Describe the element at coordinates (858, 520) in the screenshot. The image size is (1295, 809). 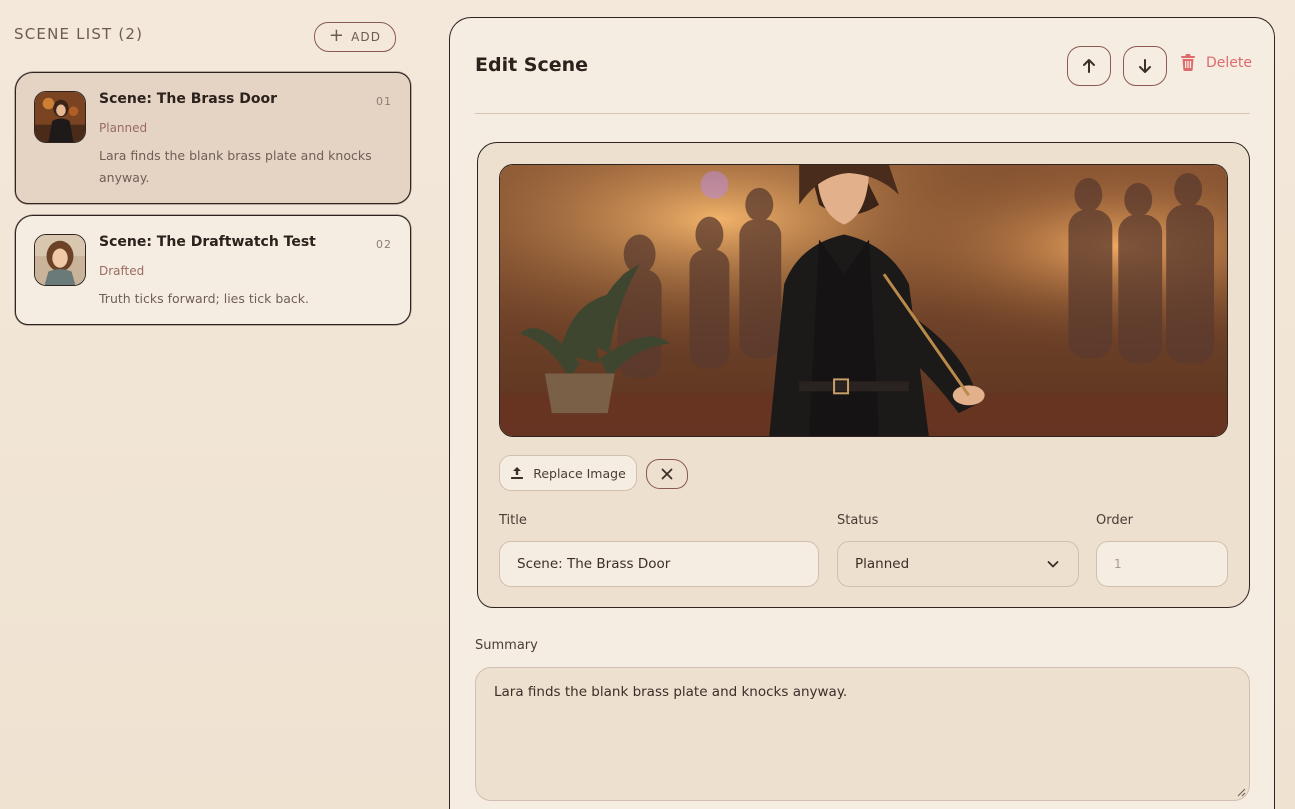
I see `status-label: Status` at that location.